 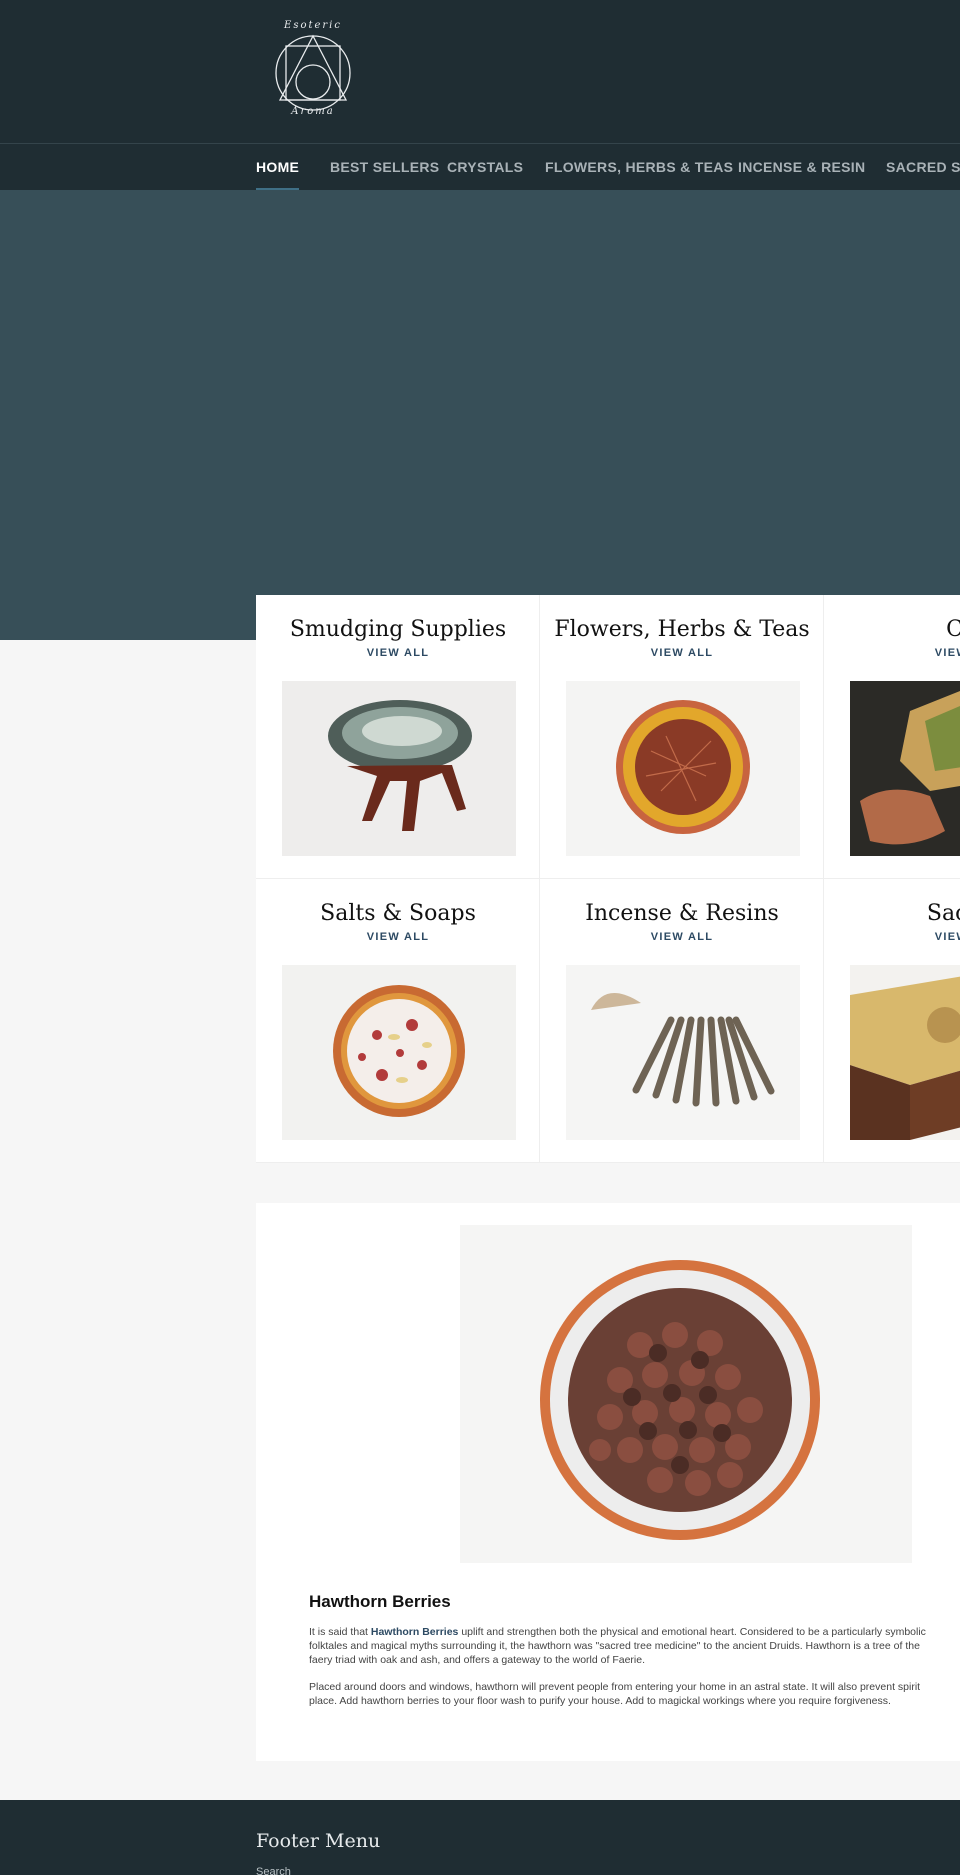 What do you see at coordinates (801, 167) in the screenshot?
I see `nav-item-incense-resin: INCENSE & RESIN` at bounding box center [801, 167].